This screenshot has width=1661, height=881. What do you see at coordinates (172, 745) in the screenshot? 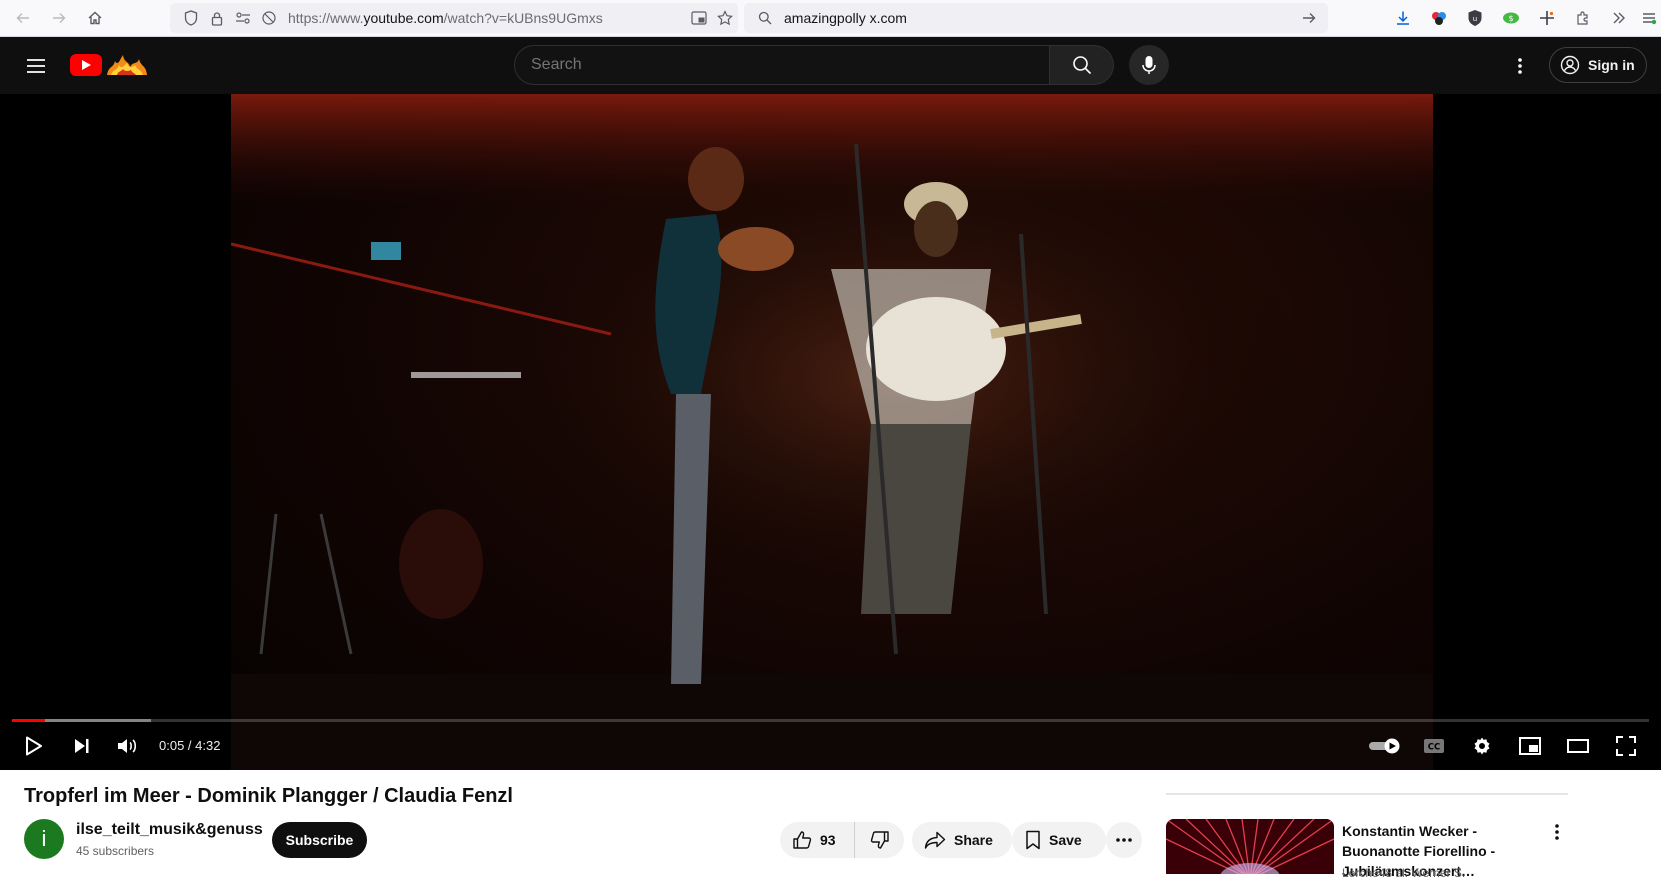
I see `current-time: 0:05` at bounding box center [172, 745].